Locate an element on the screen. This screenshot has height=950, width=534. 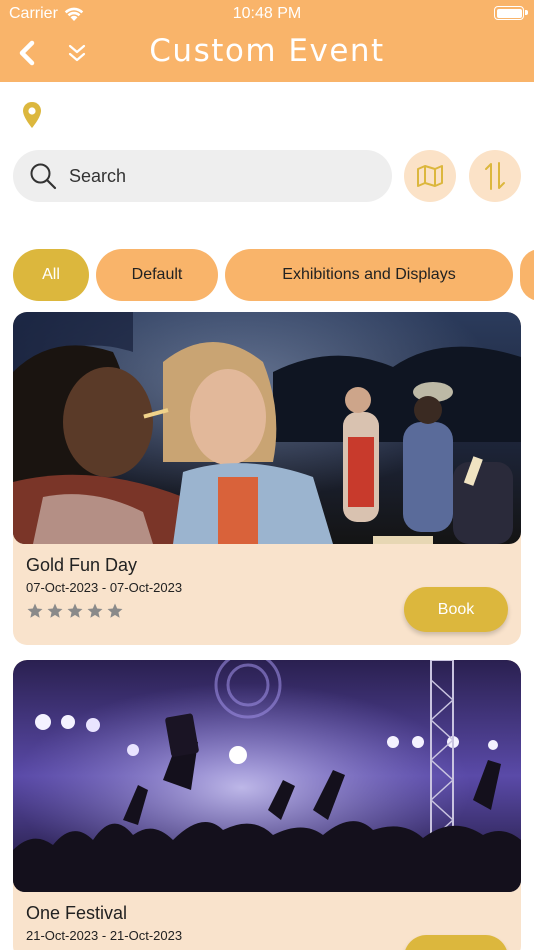
map-view-button is located at coordinates (430, 176).